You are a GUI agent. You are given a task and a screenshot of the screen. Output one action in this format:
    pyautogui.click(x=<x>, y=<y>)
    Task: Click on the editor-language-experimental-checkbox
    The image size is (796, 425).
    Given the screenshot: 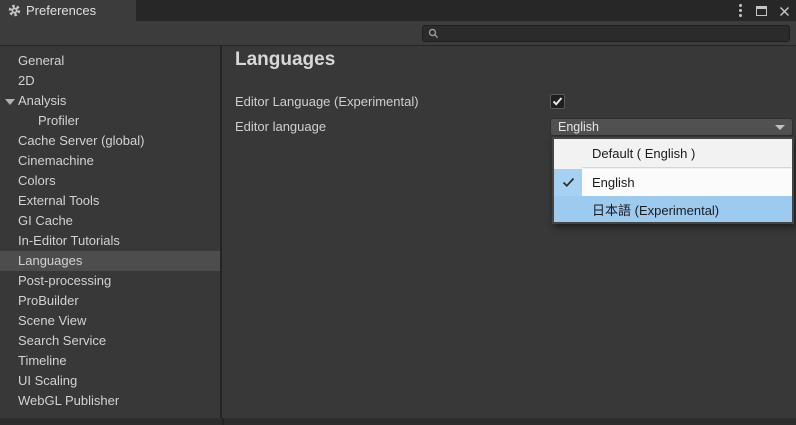 What is the action you would take?
    pyautogui.click(x=557, y=101)
    